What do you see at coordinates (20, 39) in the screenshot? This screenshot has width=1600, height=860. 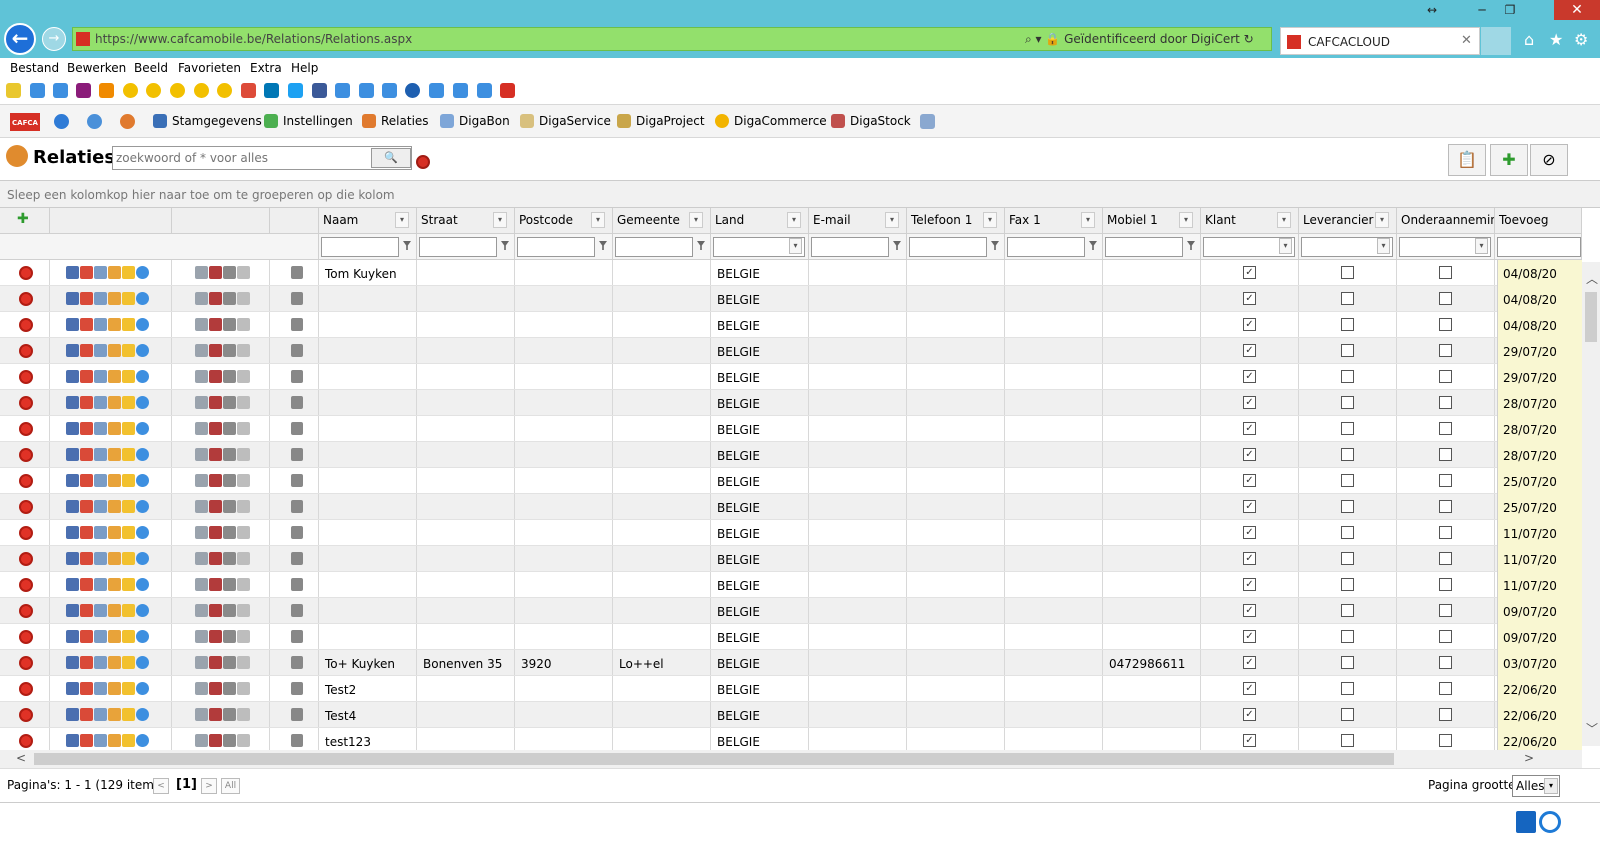 I see `back-button: ←` at bounding box center [20, 39].